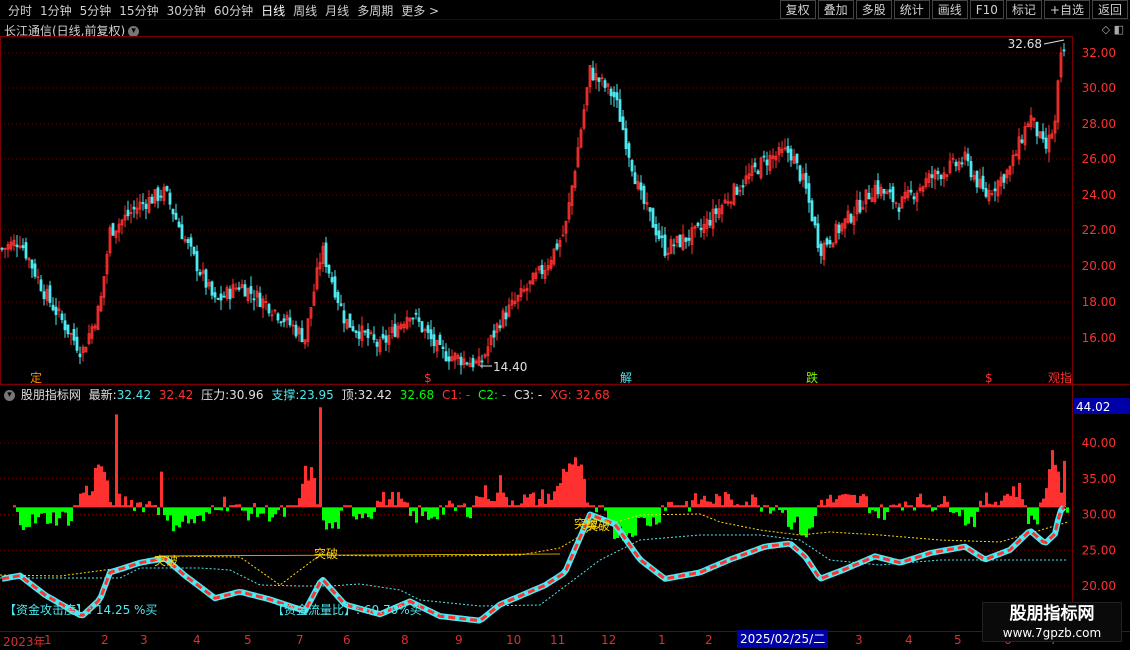  Describe the element at coordinates (958, 640) in the screenshot. I see `x-label: 5` at that location.